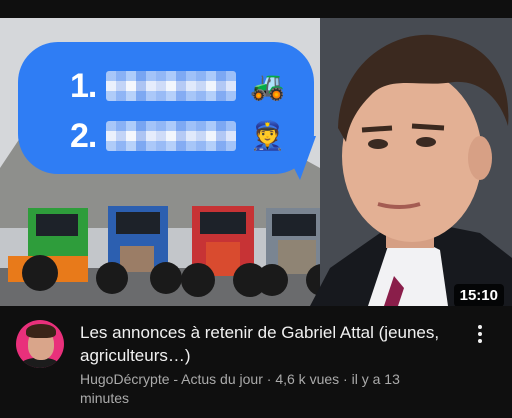  What do you see at coordinates (307, 379) in the screenshot?
I see `view-count: 4,6 k vues` at bounding box center [307, 379].